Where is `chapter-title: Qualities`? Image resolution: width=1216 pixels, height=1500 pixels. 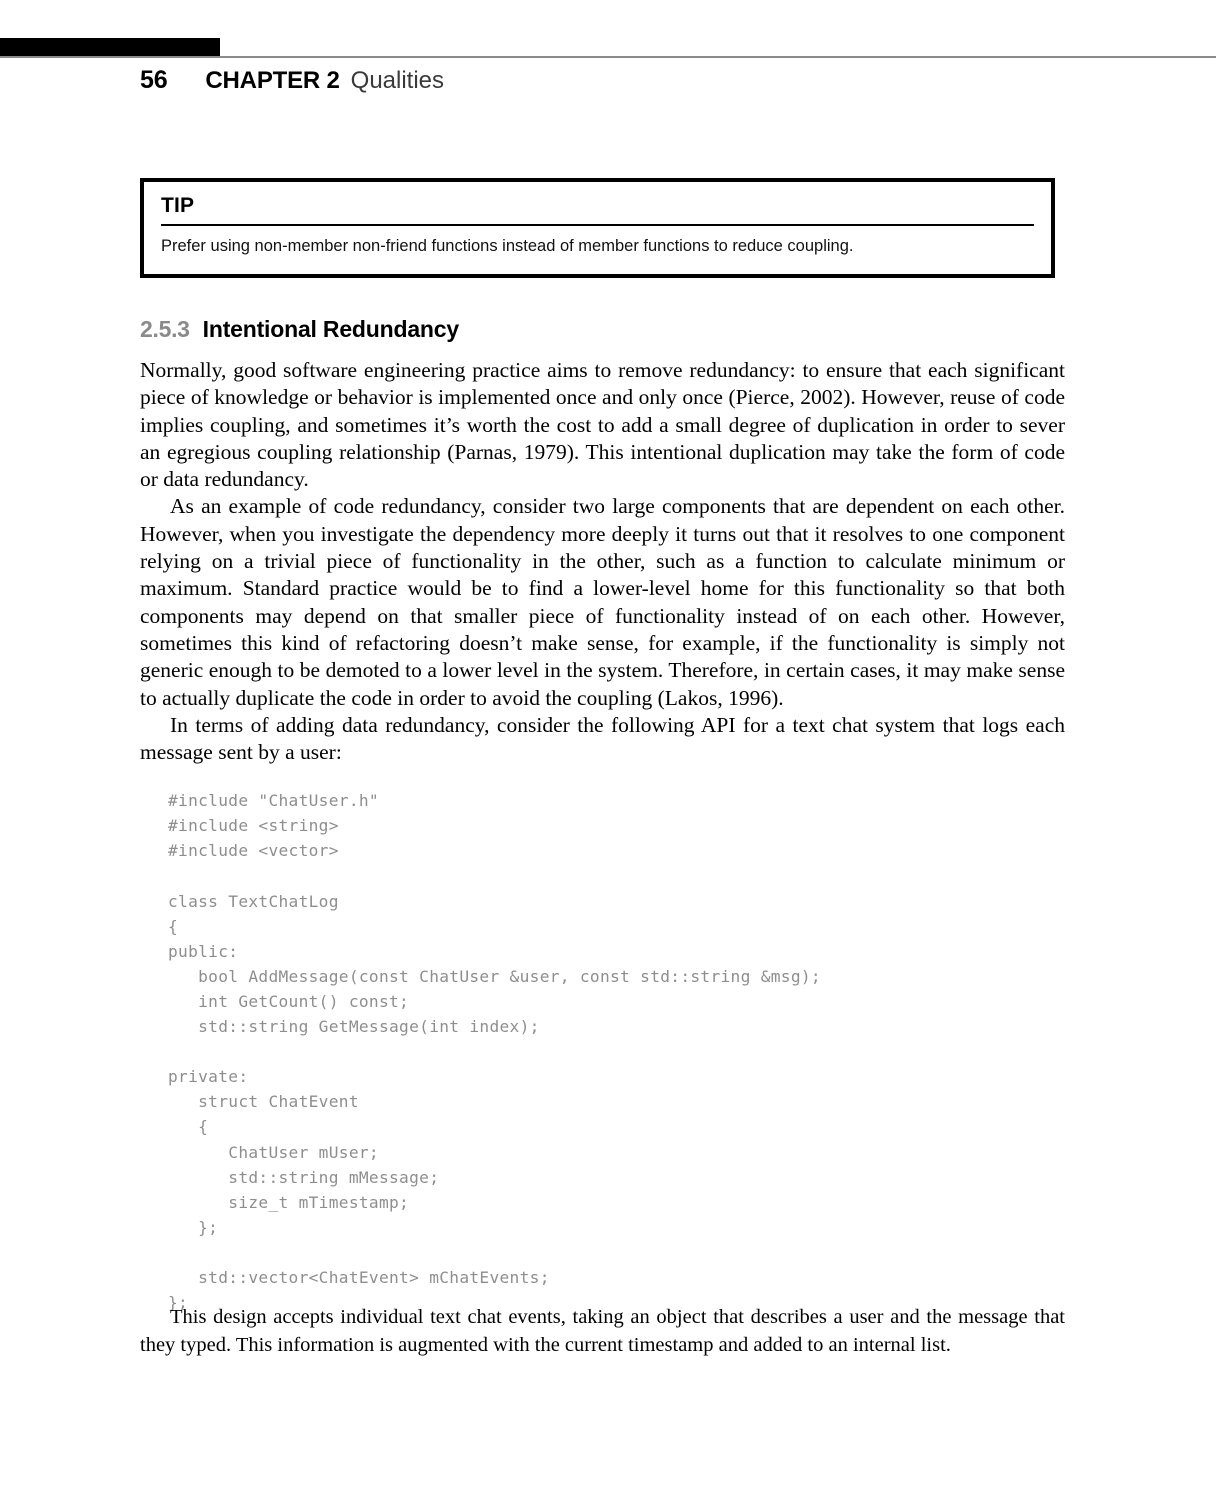
chapter-title: Qualities is located at coordinates (397, 80).